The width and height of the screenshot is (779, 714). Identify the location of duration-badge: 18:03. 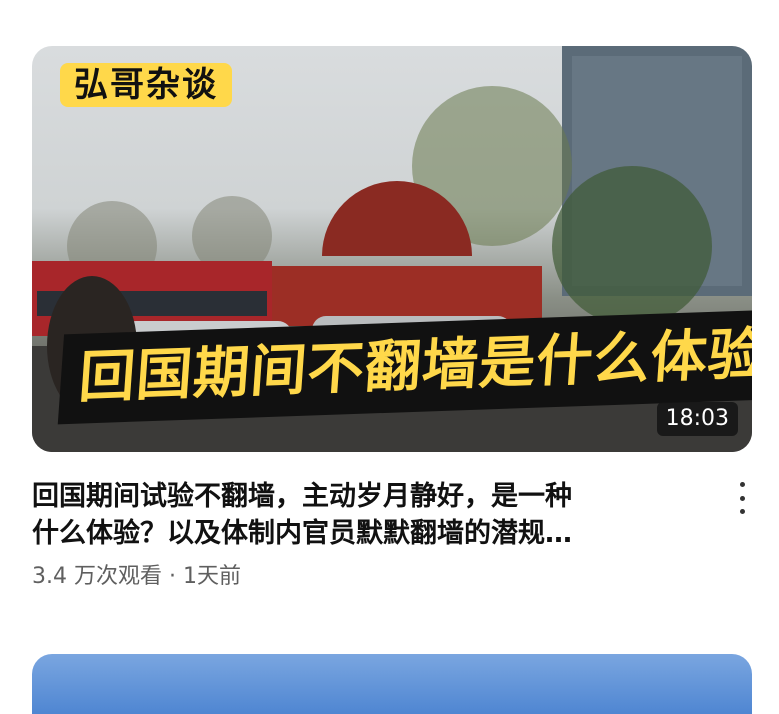
(697, 419).